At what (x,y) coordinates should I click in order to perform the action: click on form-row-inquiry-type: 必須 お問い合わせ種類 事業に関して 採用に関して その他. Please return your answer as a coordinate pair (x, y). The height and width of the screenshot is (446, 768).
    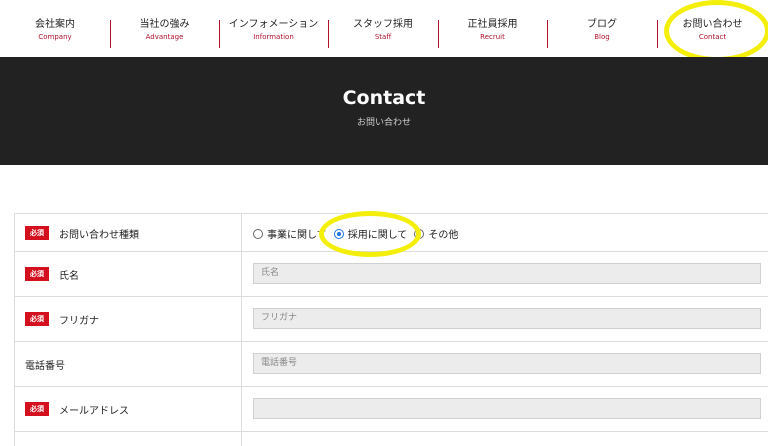
    Looking at the image, I should click on (391, 234).